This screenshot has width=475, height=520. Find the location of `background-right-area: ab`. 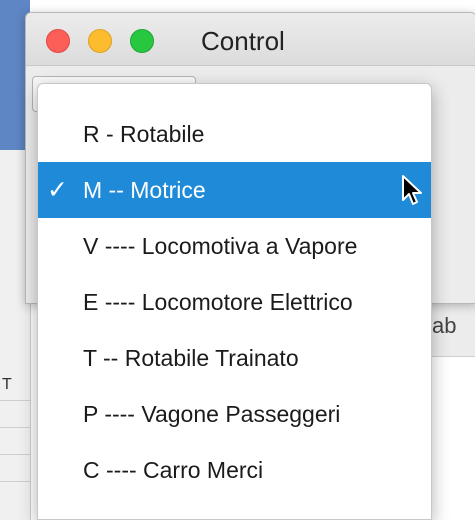

background-right-area: ab is located at coordinates (452, 405).